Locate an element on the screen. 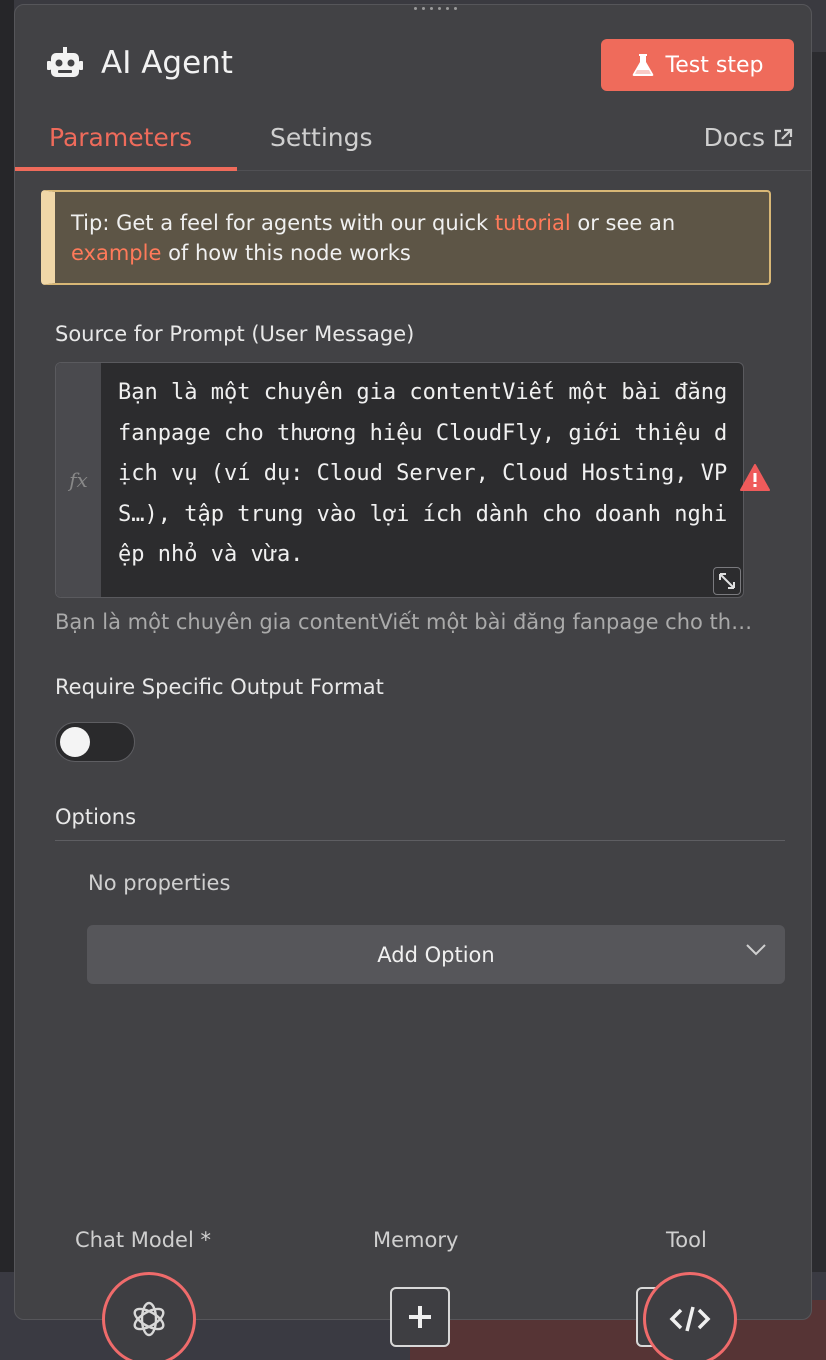 Image resolution: width=826 pixels, height=1360 pixels. tool-connector is located at coordinates (690, 1316).